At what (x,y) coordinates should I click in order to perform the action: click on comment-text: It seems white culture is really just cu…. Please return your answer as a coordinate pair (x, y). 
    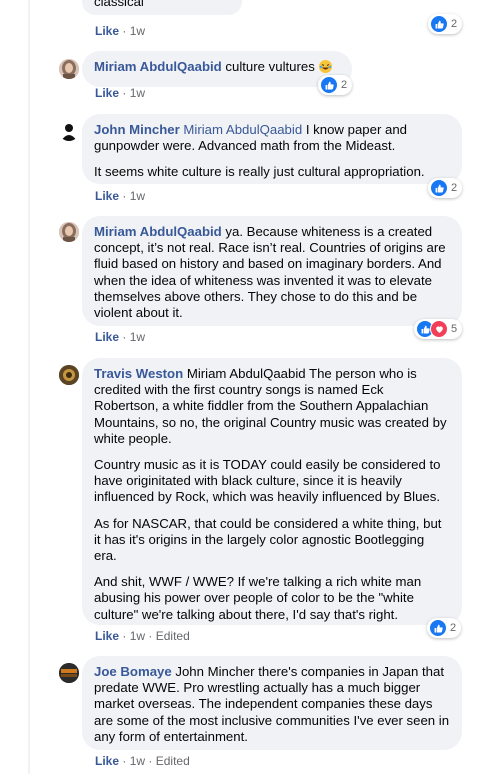
    Looking at the image, I should click on (259, 172).